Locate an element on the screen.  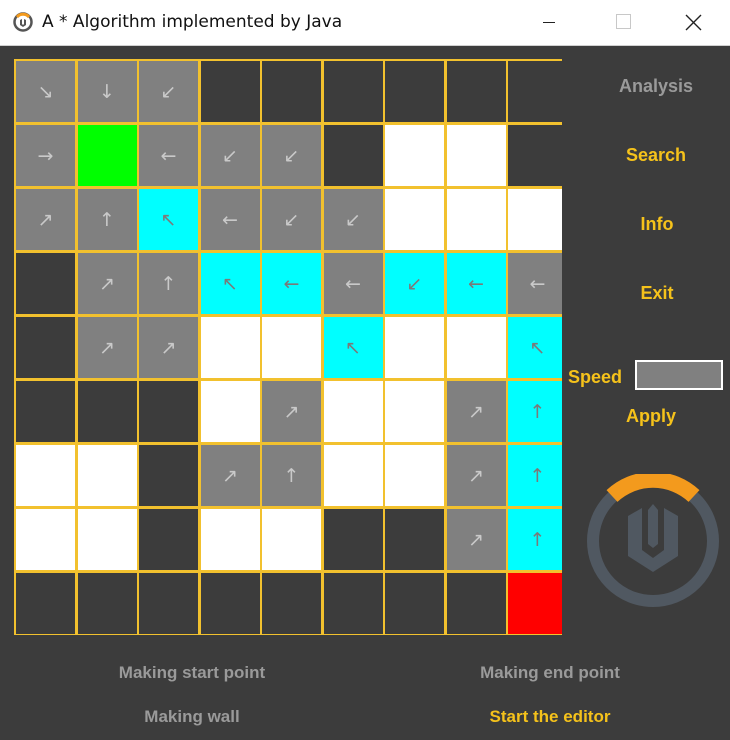
path-cell: ↙ is located at coordinates (414, 283).